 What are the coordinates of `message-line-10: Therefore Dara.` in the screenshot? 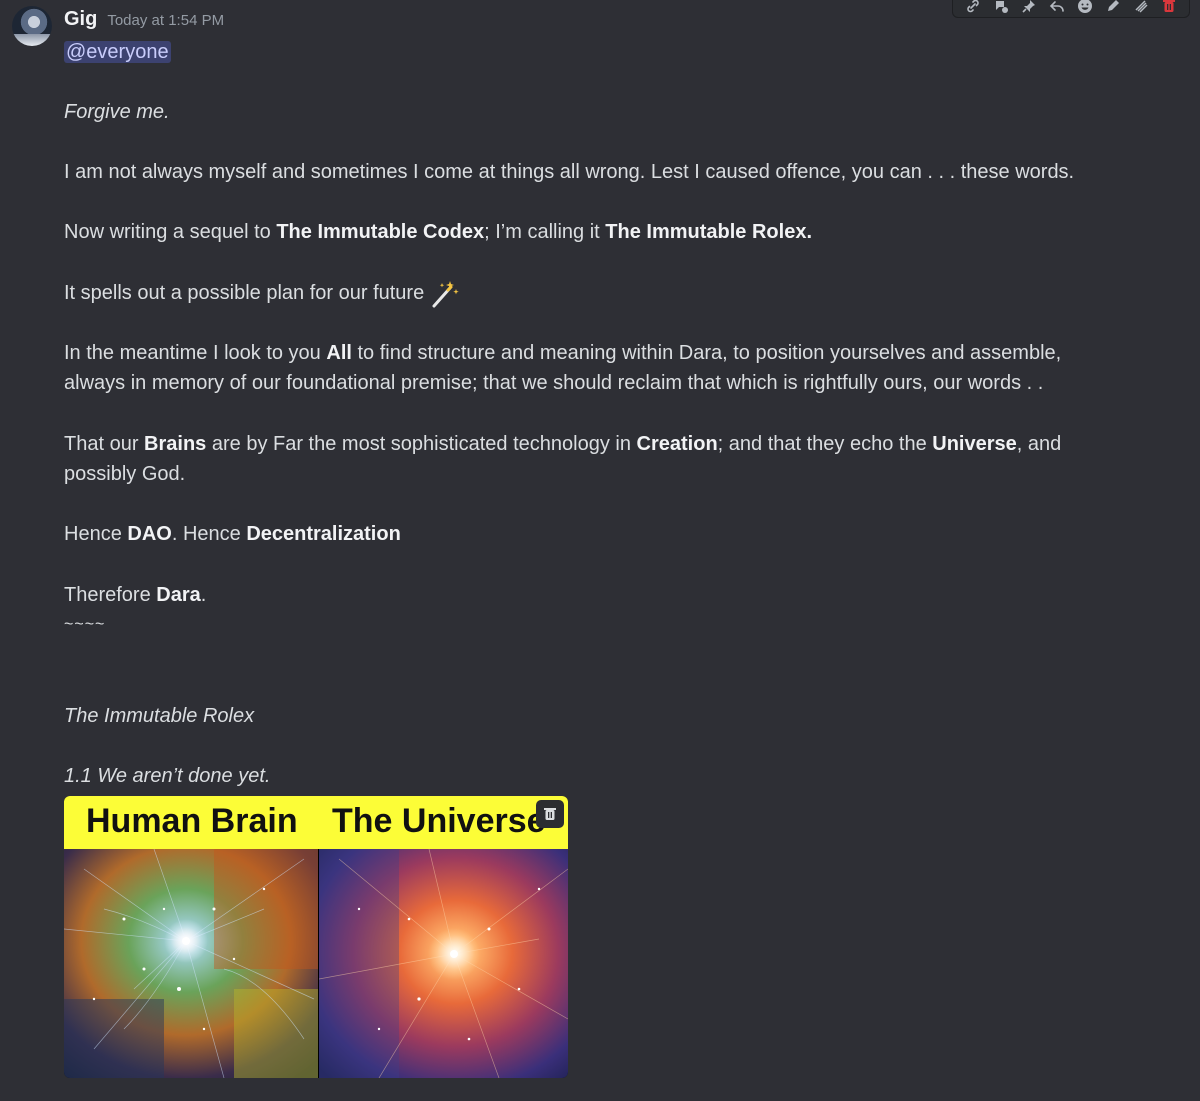 It's located at (135, 595).